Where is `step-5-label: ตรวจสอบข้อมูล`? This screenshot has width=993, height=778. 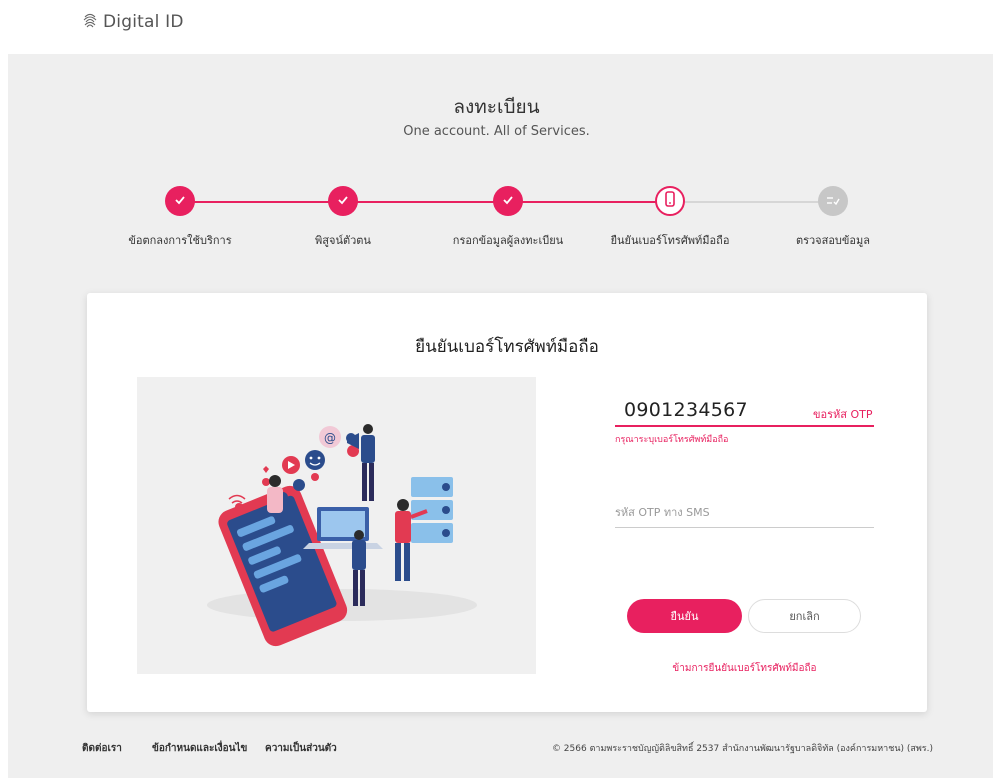 step-5-label: ตรวจสอบข้อมูล is located at coordinates (833, 240).